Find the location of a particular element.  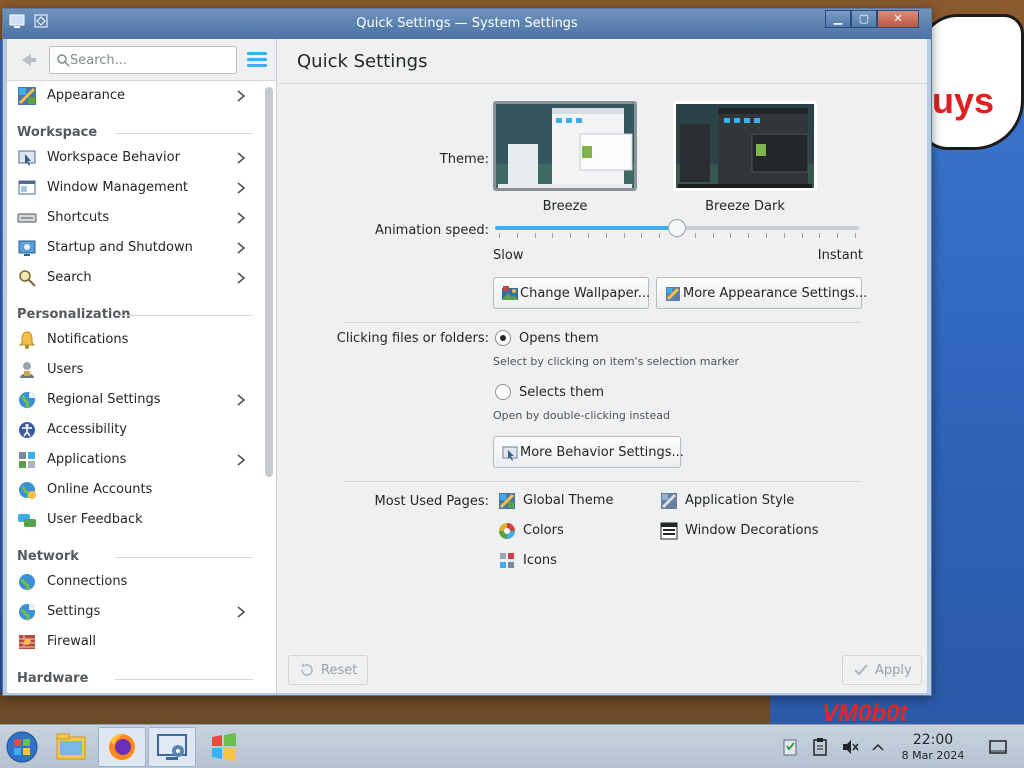

global-theme-label: Global Theme is located at coordinates (568, 500).